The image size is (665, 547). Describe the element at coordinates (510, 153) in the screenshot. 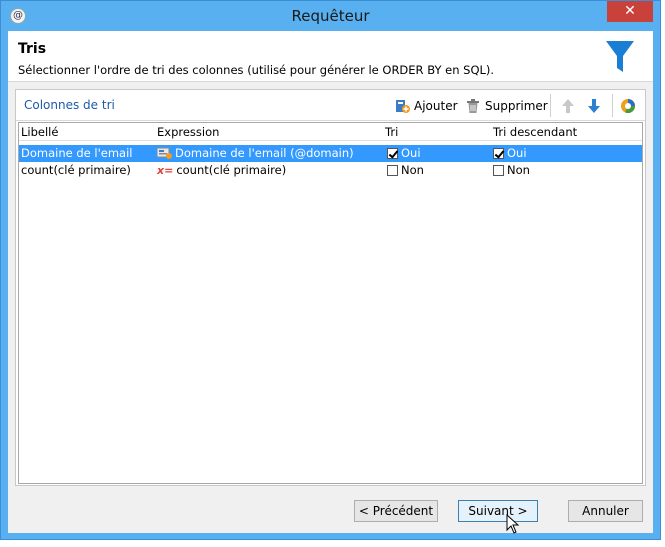

I see `descending-checkbox: Oui` at that location.